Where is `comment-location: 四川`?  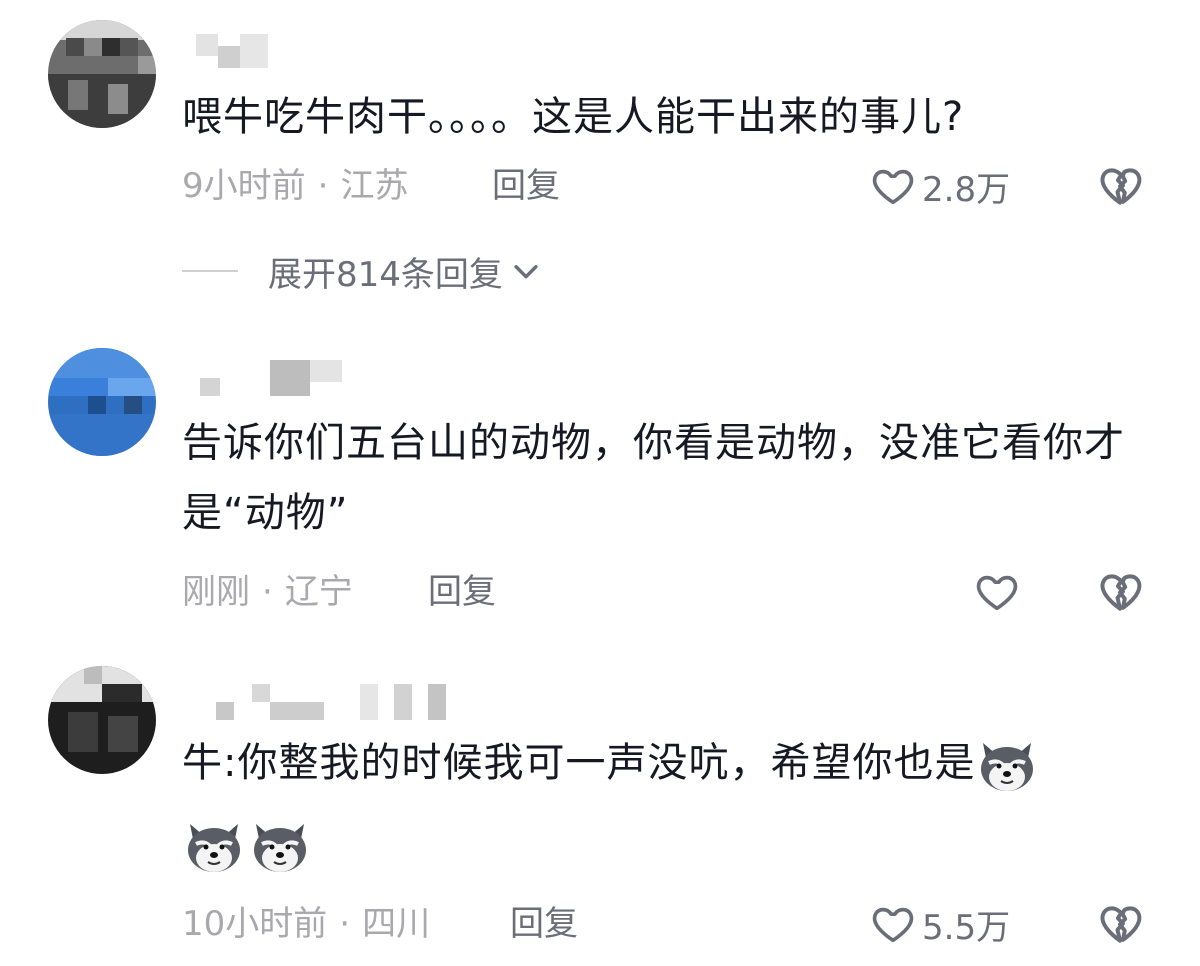 comment-location: 四川 is located at coordinates (396, 924).